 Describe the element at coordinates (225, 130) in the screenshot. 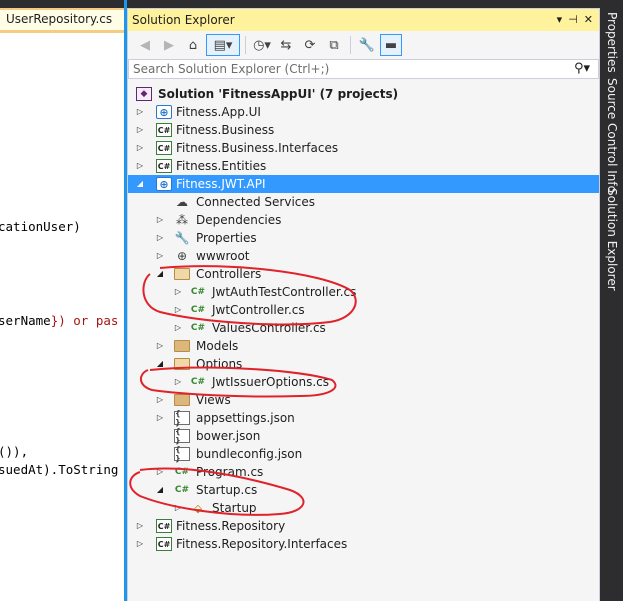

I see `tree-item-label: Fitness.Business` at that location.